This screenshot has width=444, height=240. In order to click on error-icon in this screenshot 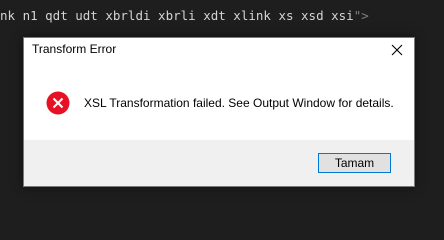, I will do `click(58, 103)`.